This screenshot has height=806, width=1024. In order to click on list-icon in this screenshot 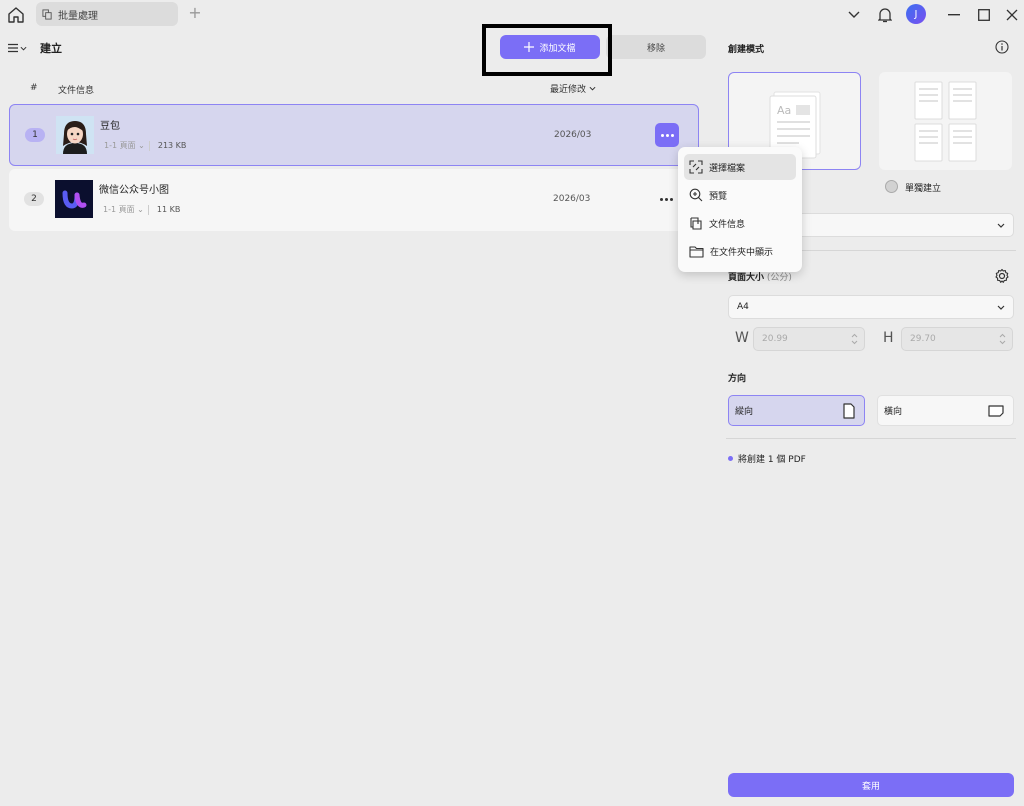, I will do `click(13, 48)`.